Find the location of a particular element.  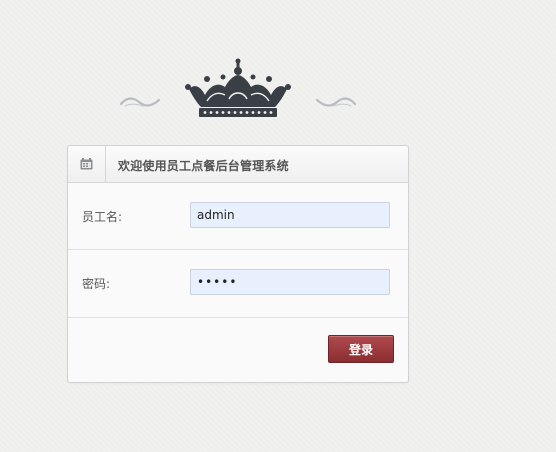

panel-header: 欢迎使用员工点餐后台管理系统 is located at coordinates (238, 164).